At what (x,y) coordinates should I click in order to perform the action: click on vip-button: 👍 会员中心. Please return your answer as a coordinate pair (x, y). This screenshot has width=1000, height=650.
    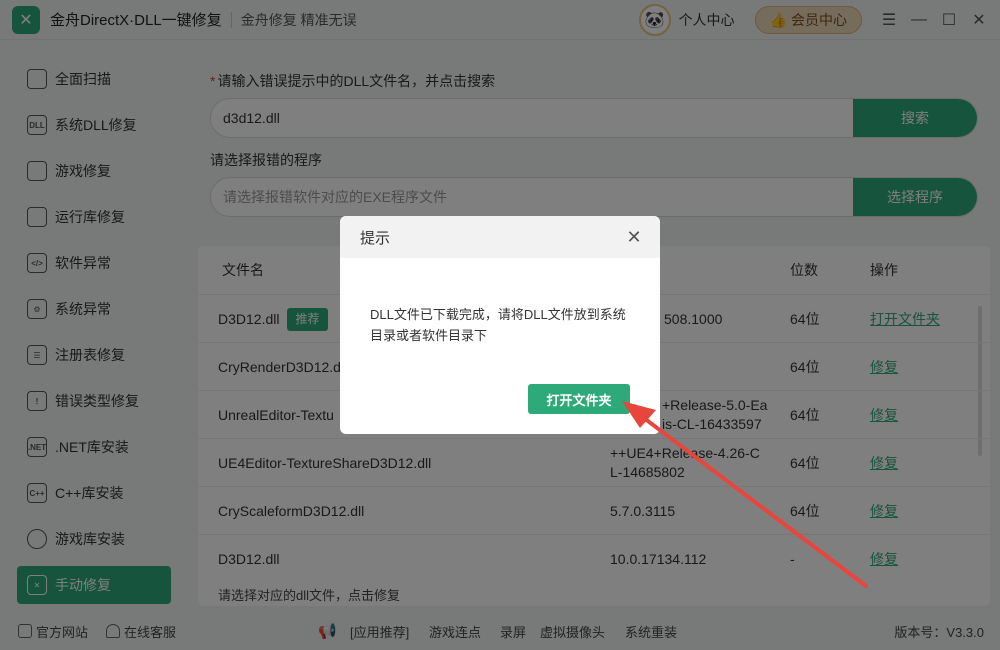
    Looking at the image, I should click on (808, 20).